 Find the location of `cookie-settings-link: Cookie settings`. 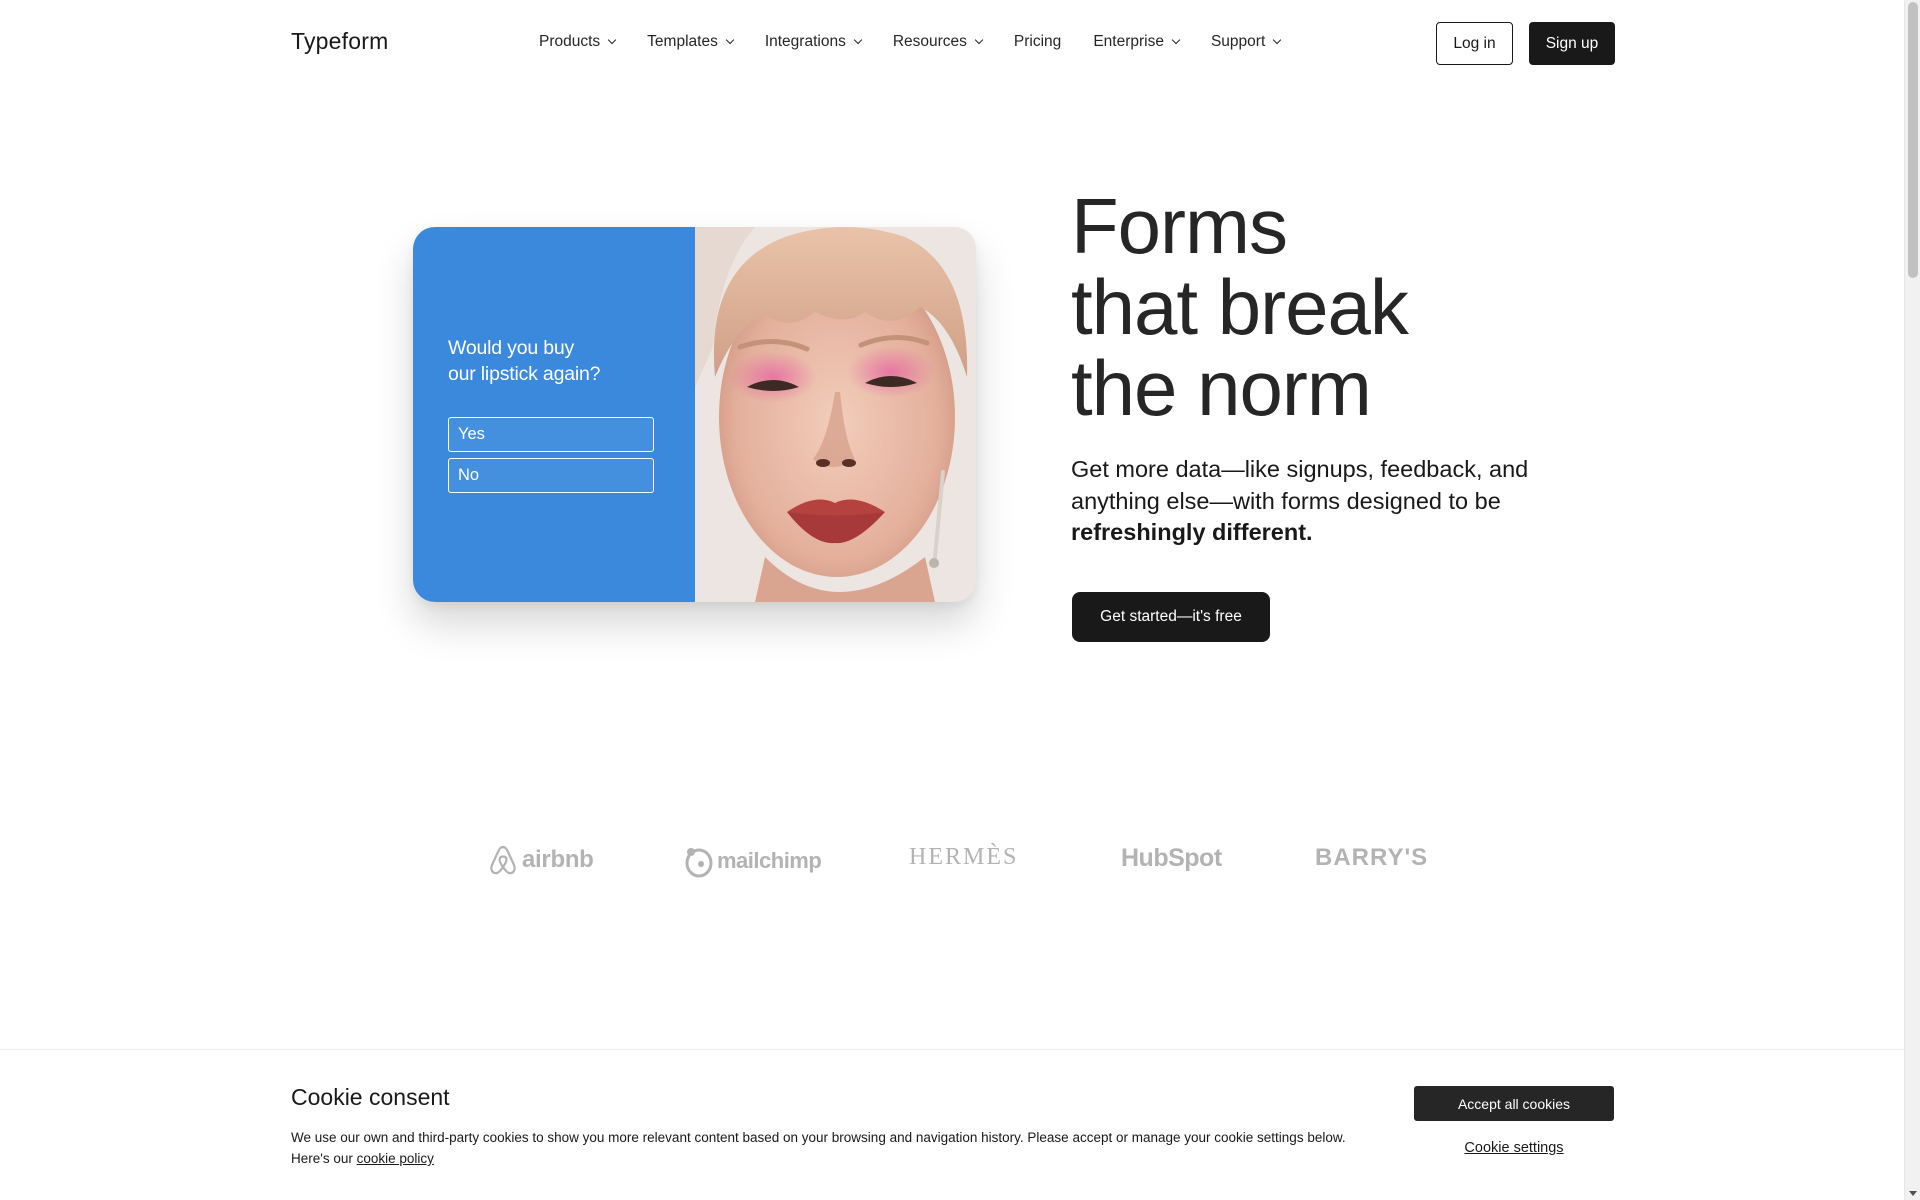

cookie-settings-link: Cookie settings is located at coordinates (1514, 1148).